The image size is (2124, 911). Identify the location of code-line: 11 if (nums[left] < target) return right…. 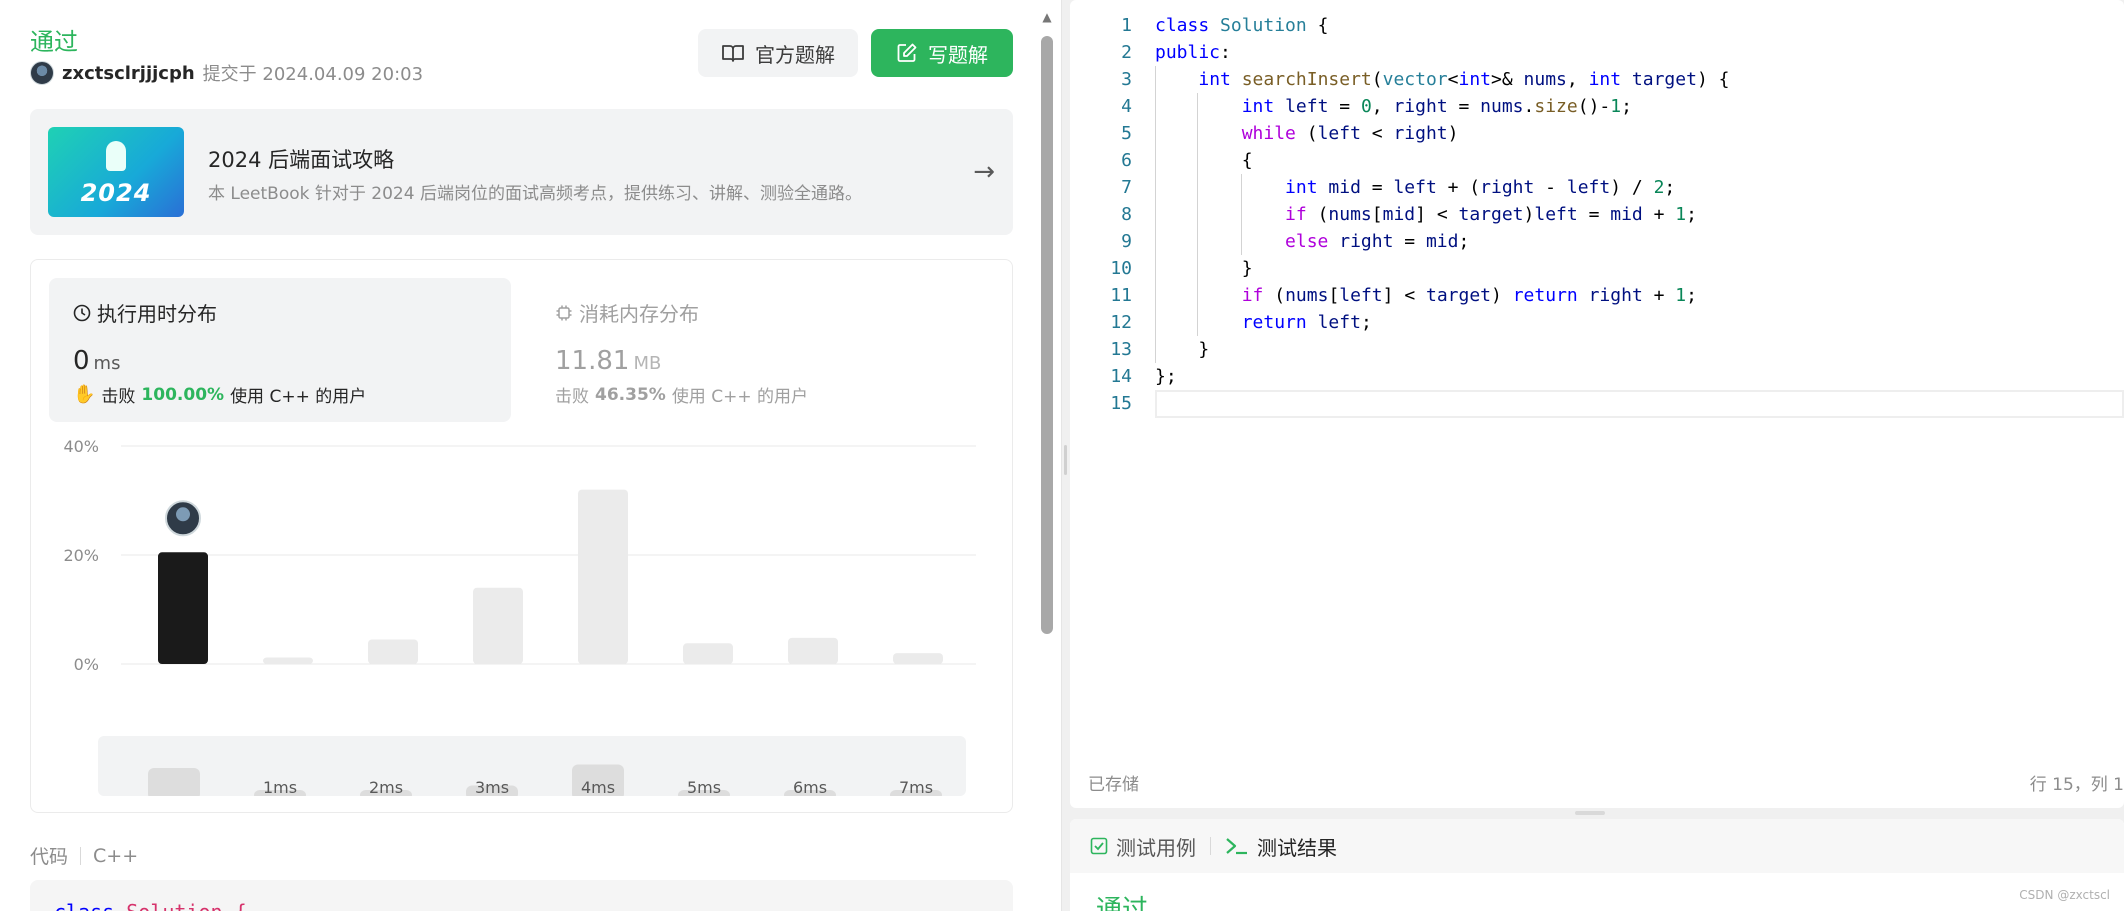
(1597, 295).